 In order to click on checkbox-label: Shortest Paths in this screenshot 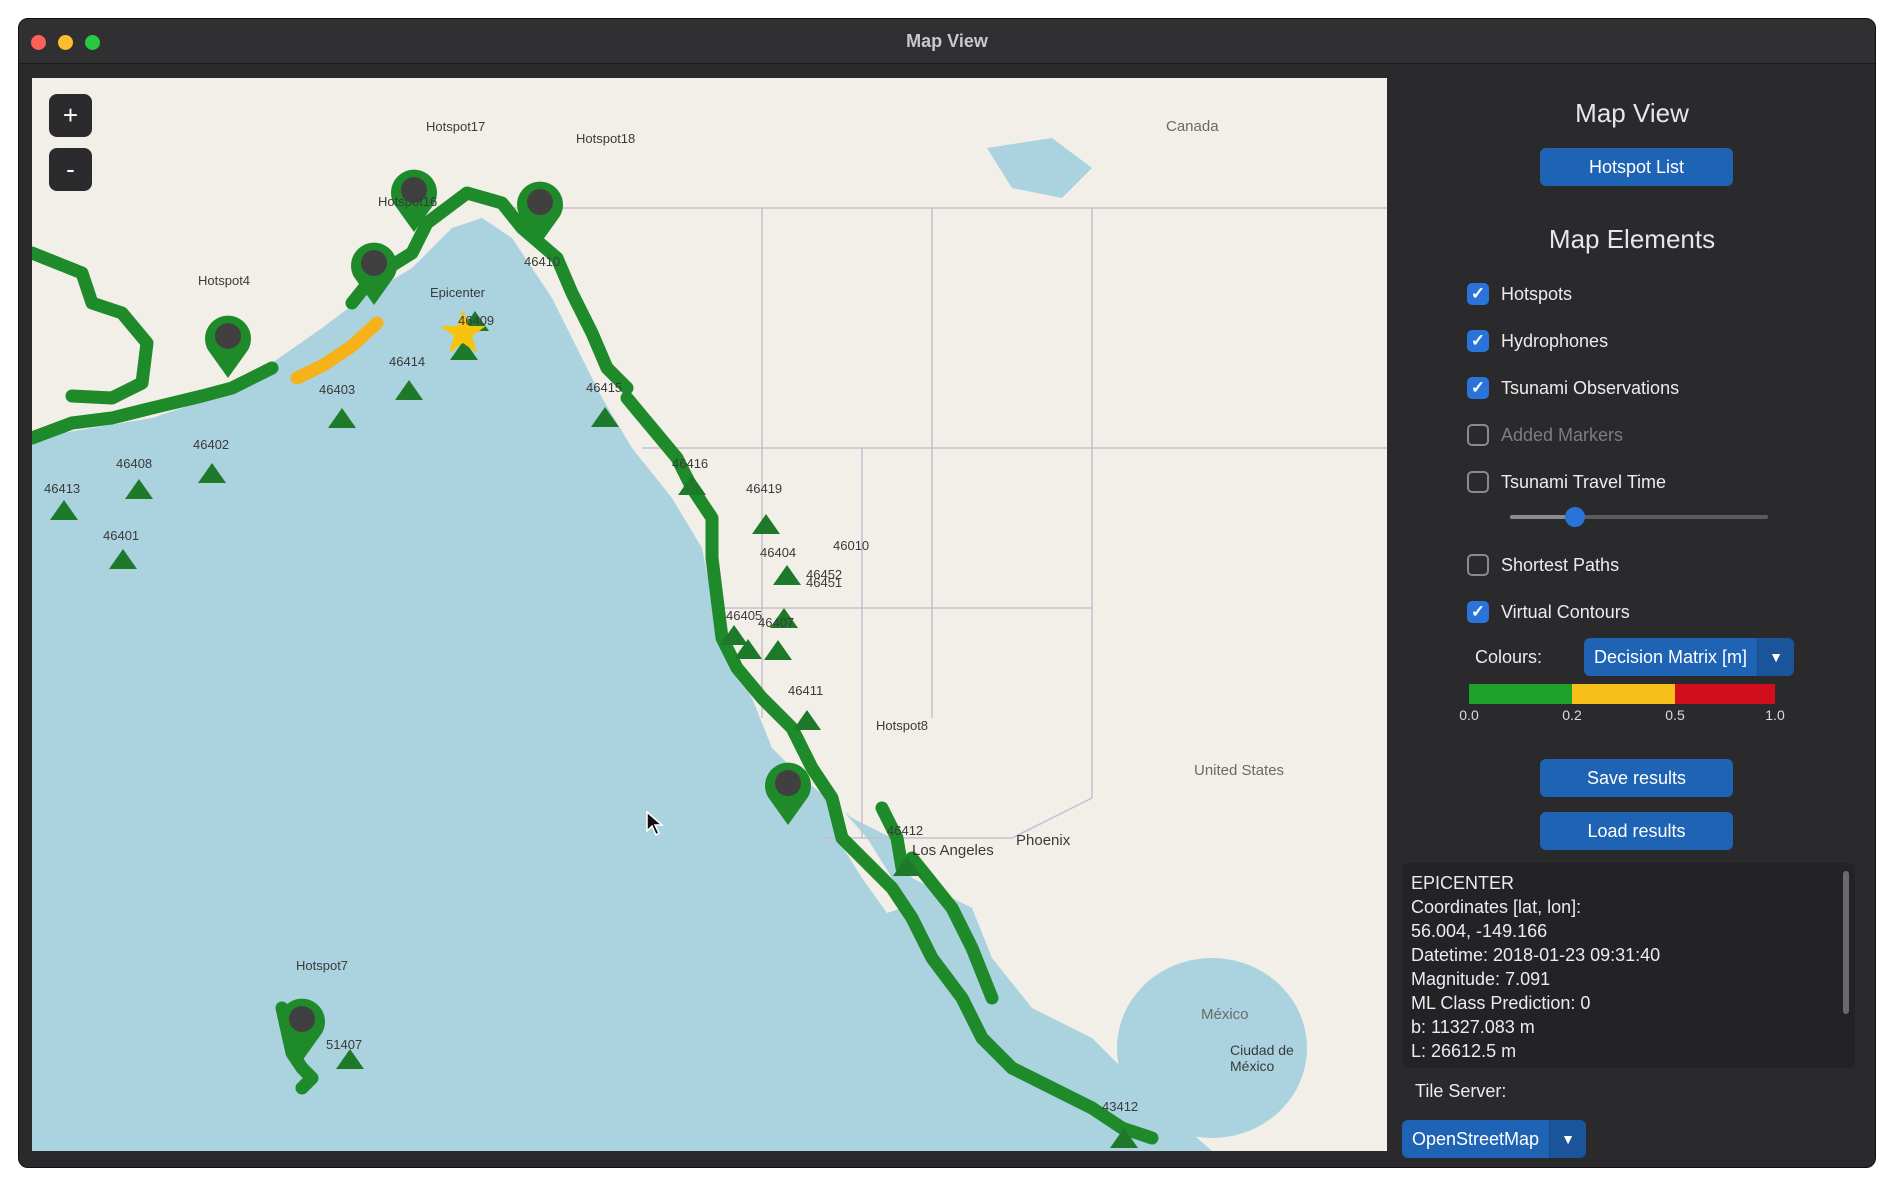, I will do `click(1560, 564)`.